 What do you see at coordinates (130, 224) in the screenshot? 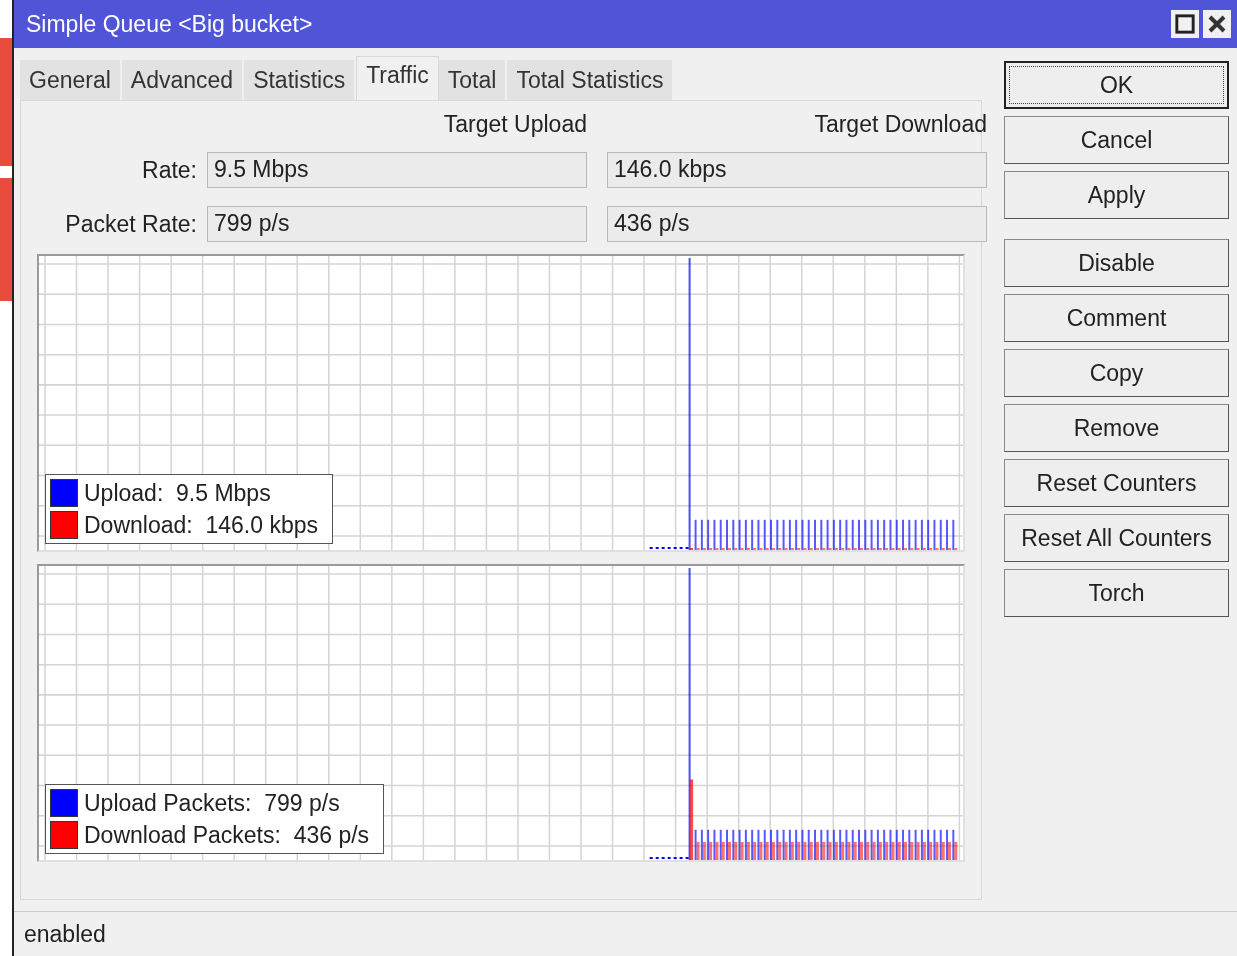
I see `field-label: Packet Rate:` at bounding box center [130, 224].